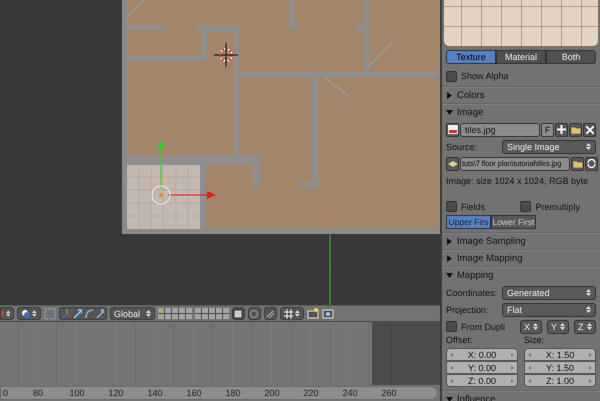 The width and height of the screenshot is (600, 401). What do you see at coordinates (482, 380) in the screenshot?
I see `number-field: Z: 0.00` at bounding box center [482, 380].